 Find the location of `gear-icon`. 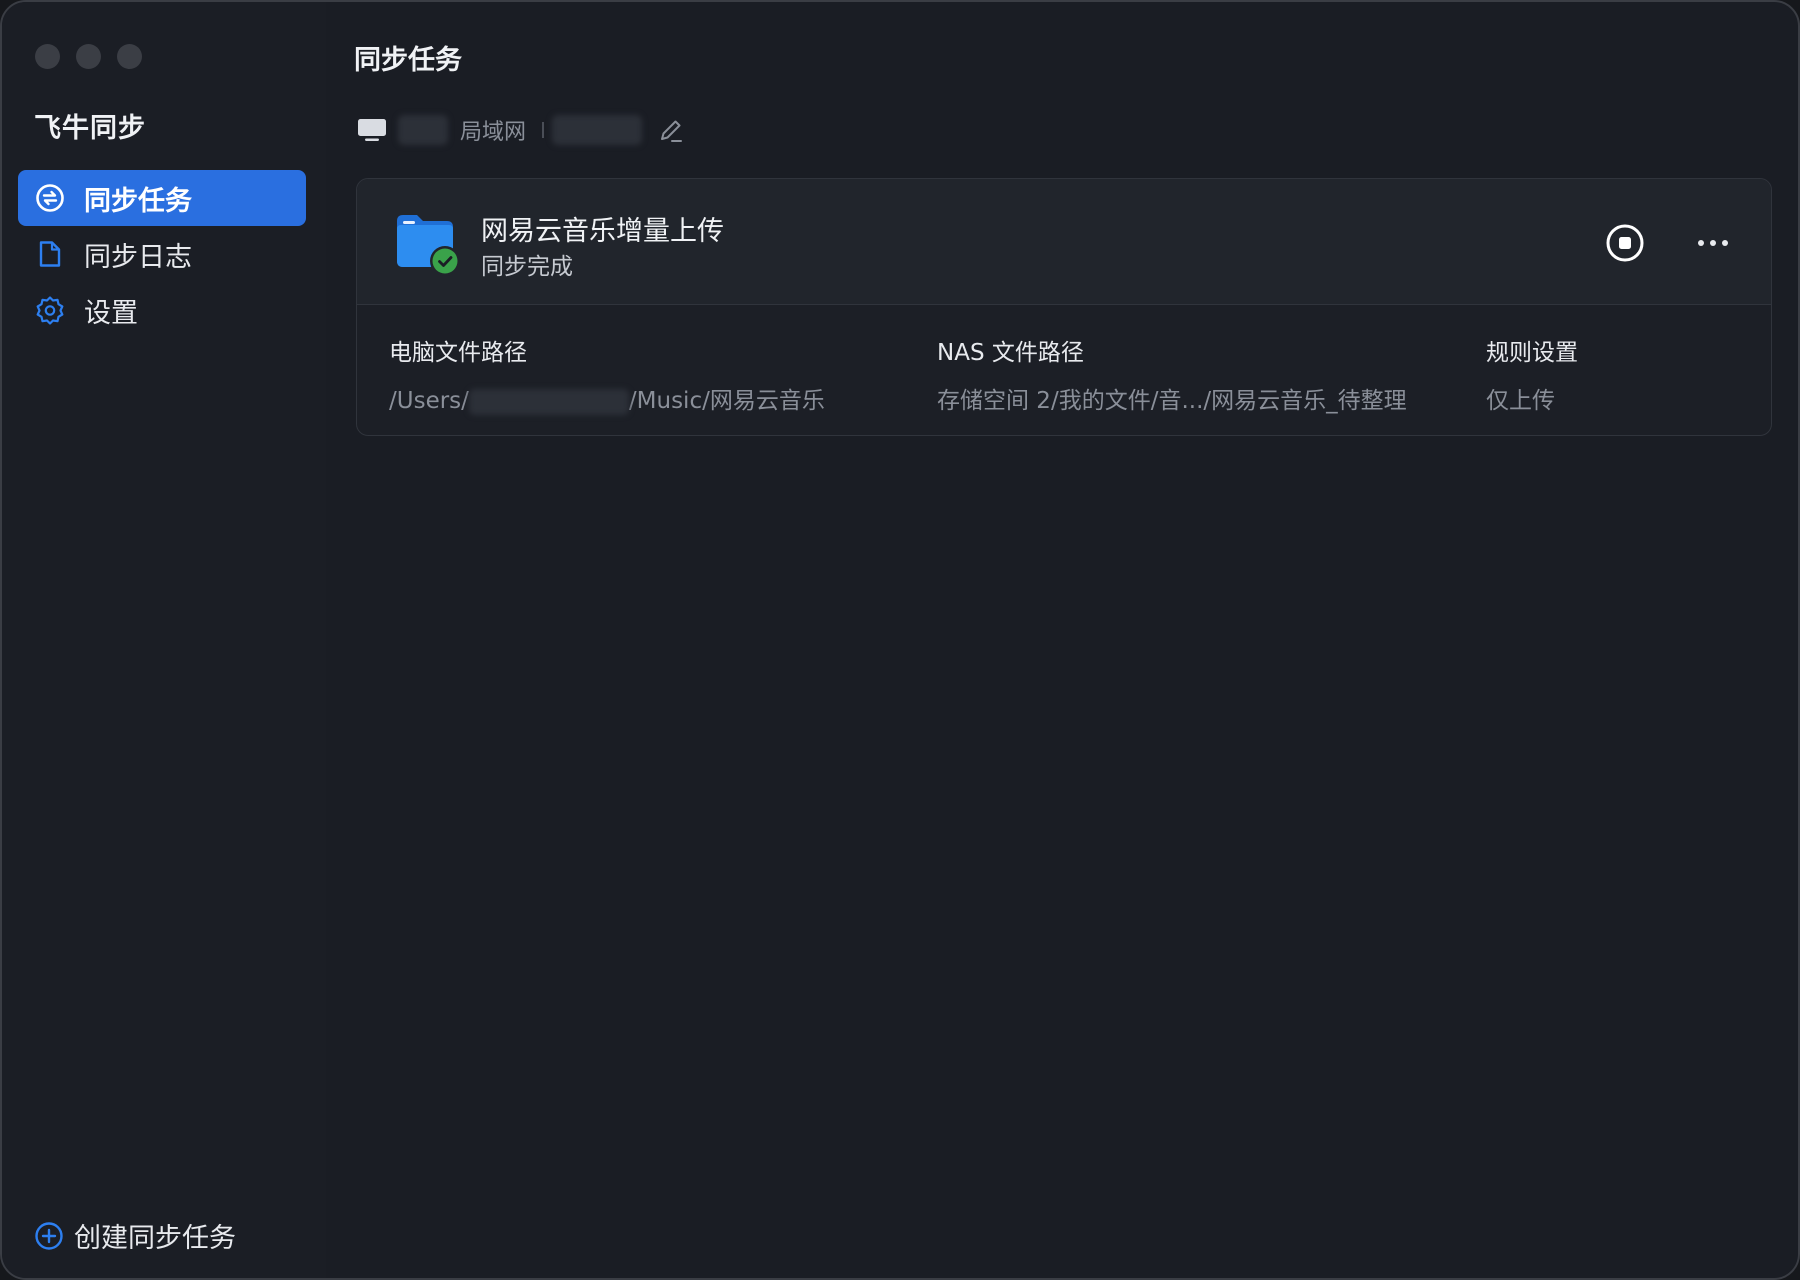

gear-icon is located at coordinates (50, 310).